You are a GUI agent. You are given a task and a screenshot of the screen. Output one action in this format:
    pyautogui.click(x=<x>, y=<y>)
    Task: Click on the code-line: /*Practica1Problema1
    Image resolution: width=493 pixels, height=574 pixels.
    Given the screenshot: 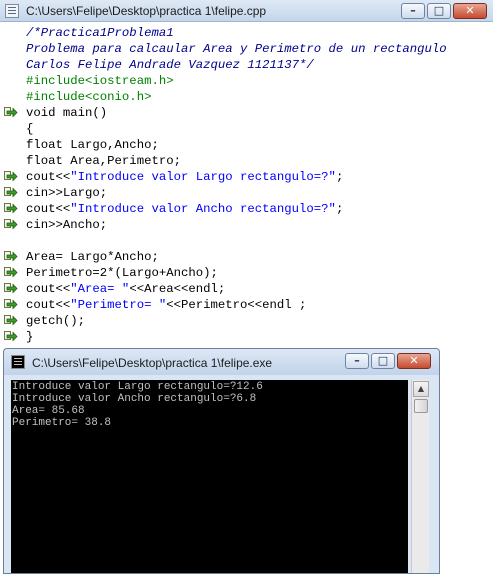 What is the action you would take?
    pyautogui.click(x=100, y=33)
    